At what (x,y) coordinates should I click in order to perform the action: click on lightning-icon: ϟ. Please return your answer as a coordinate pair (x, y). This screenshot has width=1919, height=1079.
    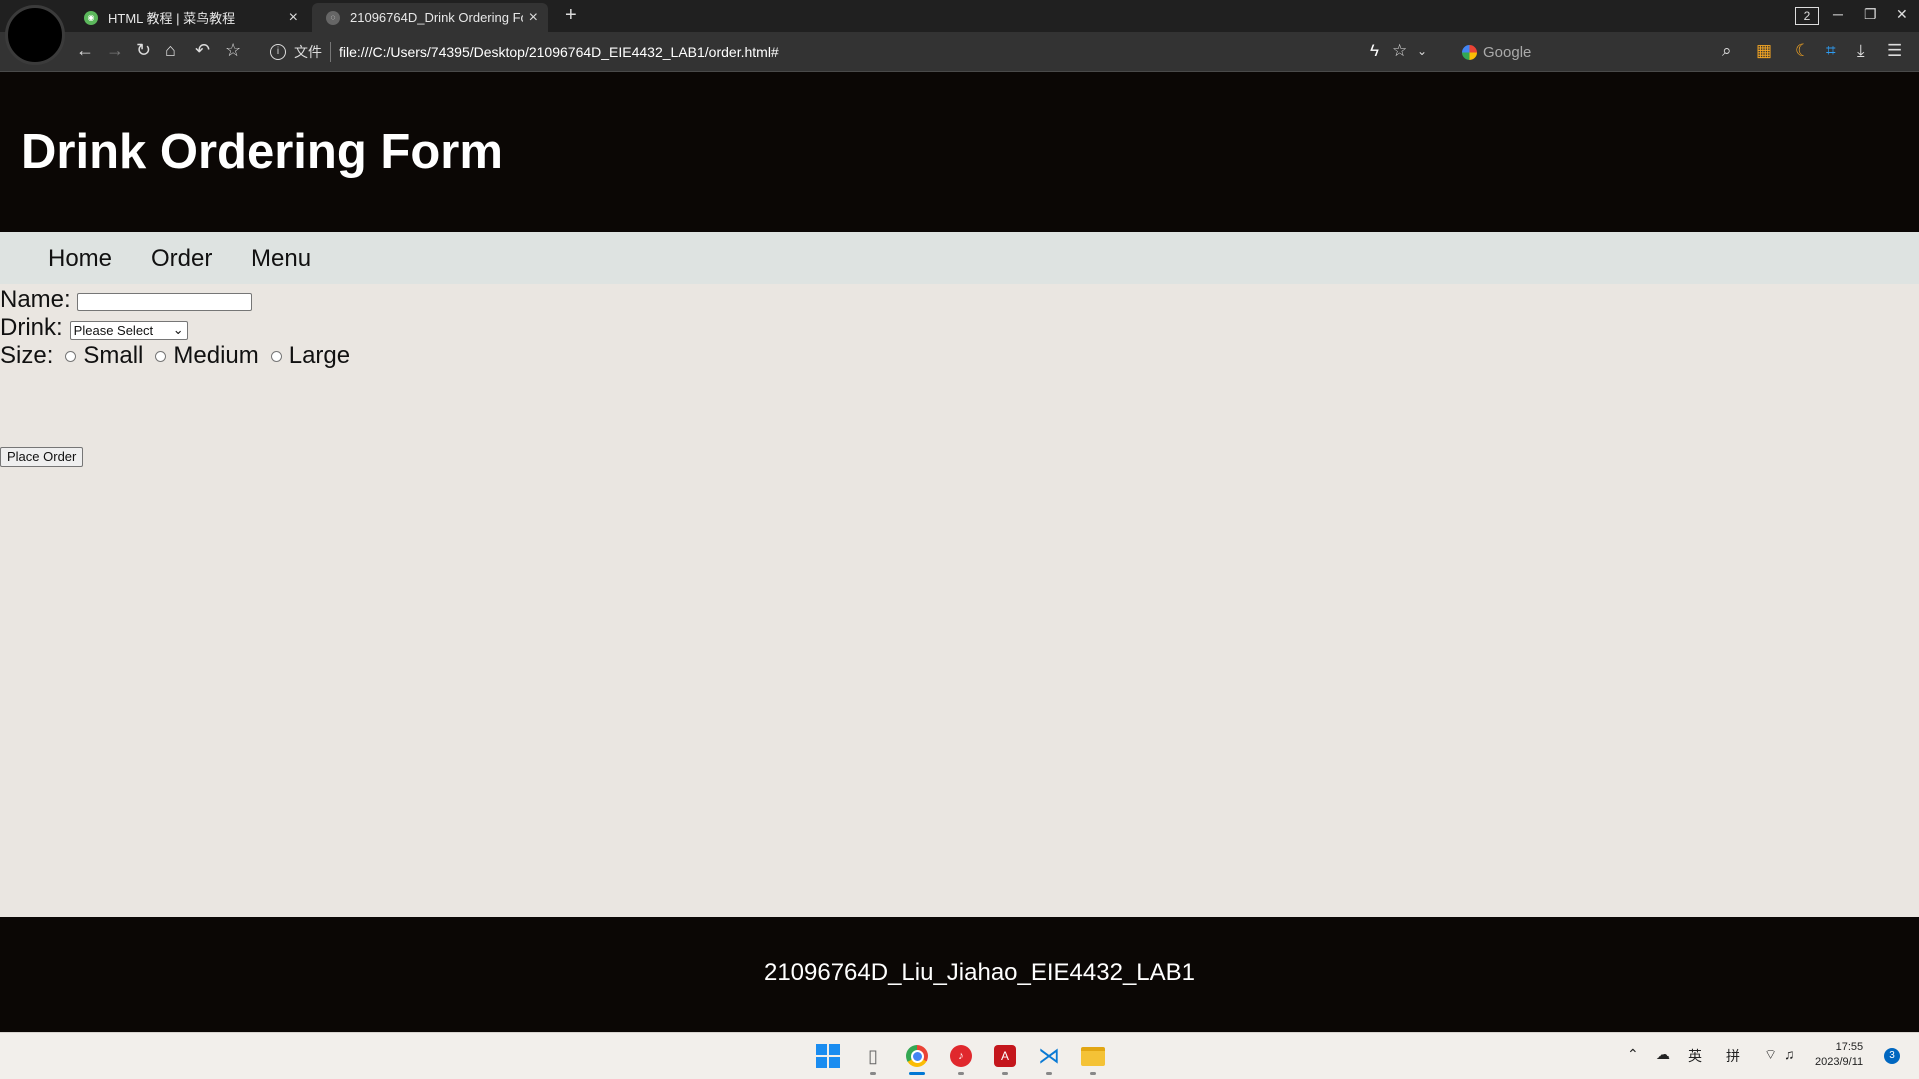
    Looking at the image, I should click on (1374, 51).